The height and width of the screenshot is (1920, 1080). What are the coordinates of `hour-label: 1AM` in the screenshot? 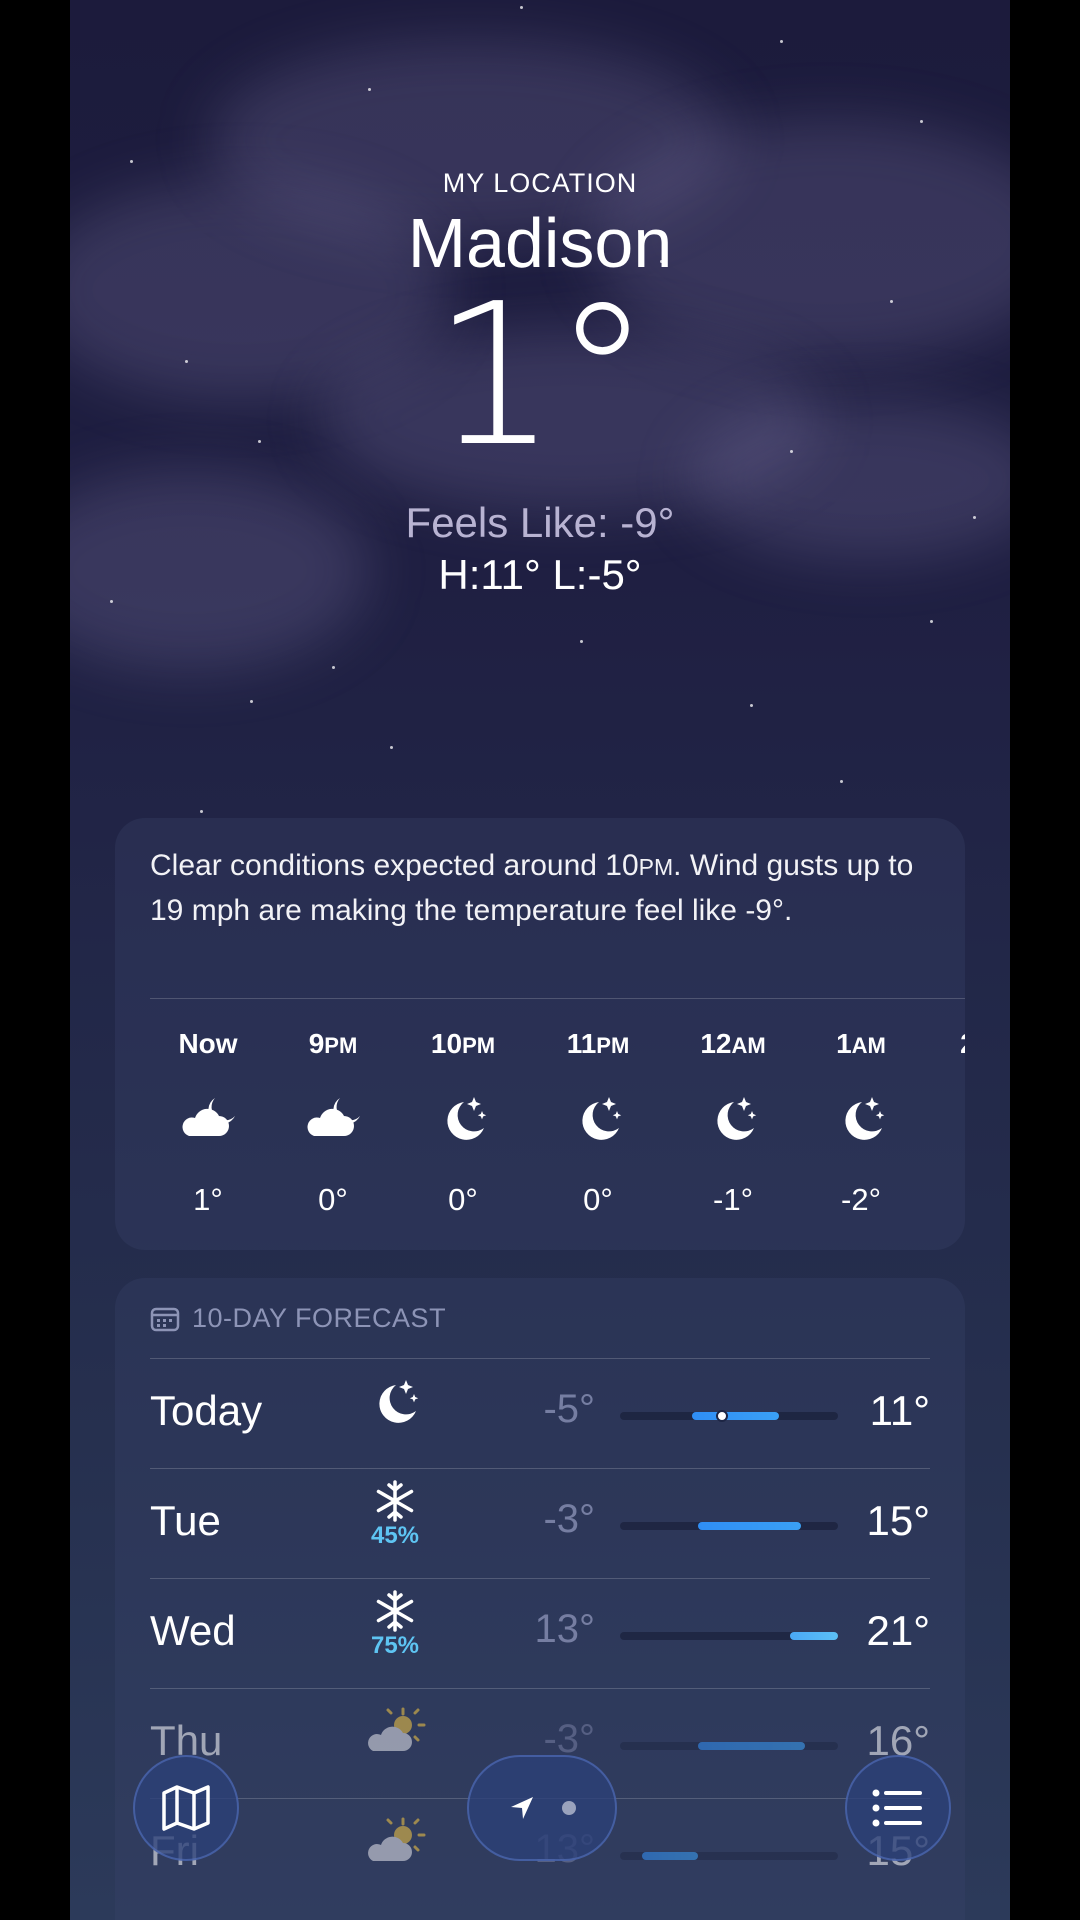 It's located at (861, 1043).